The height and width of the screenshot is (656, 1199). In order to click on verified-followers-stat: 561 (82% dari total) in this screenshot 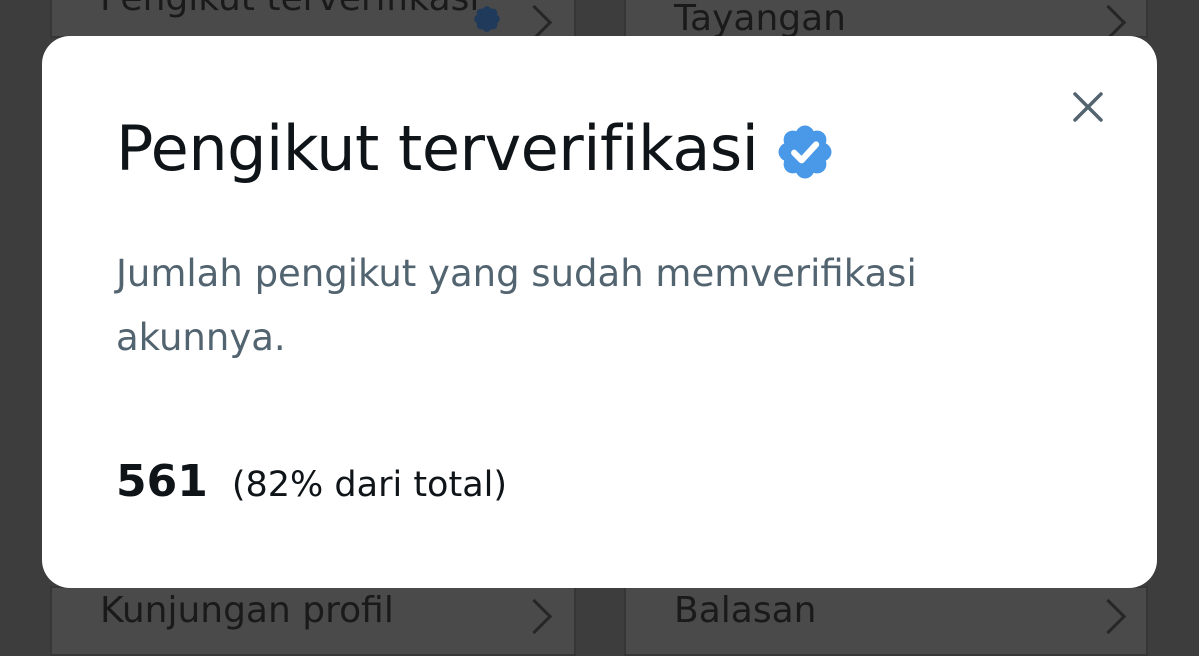, I will do `click(311, 481)`.